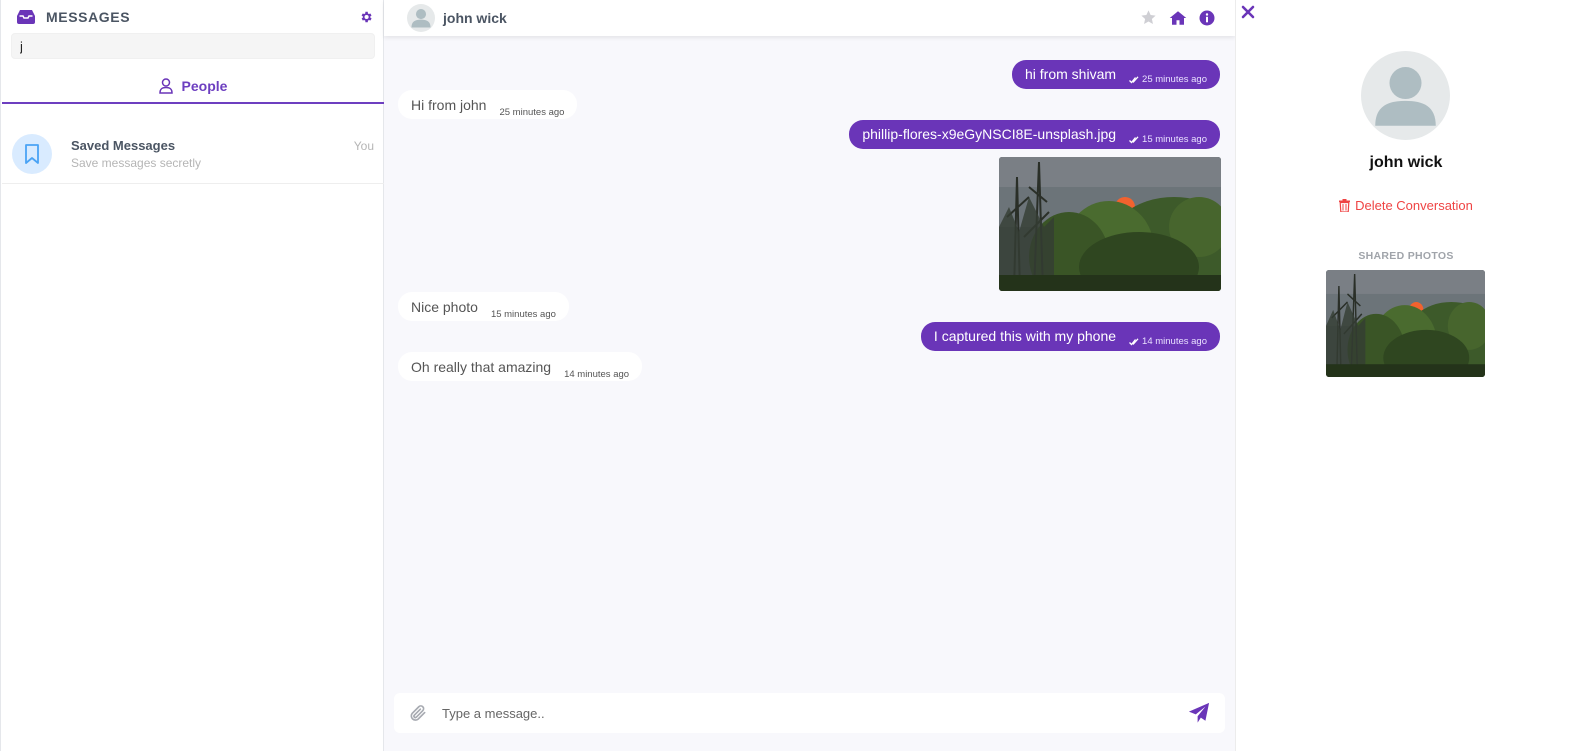 This screenshot has height=751, width=1592. I want to click on message-text: Oh really that amazing, so click(481, 367).